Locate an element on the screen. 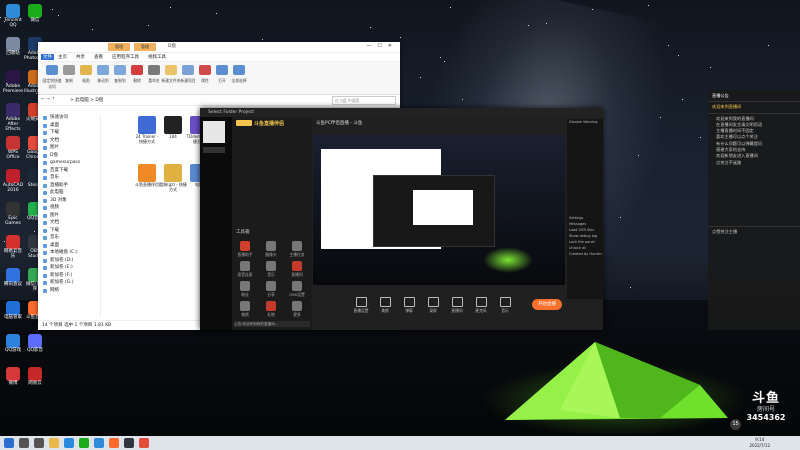 This screenshot has height=450, width=800. desktop-icon-1: 微信 is located at coordinates (35, 14).